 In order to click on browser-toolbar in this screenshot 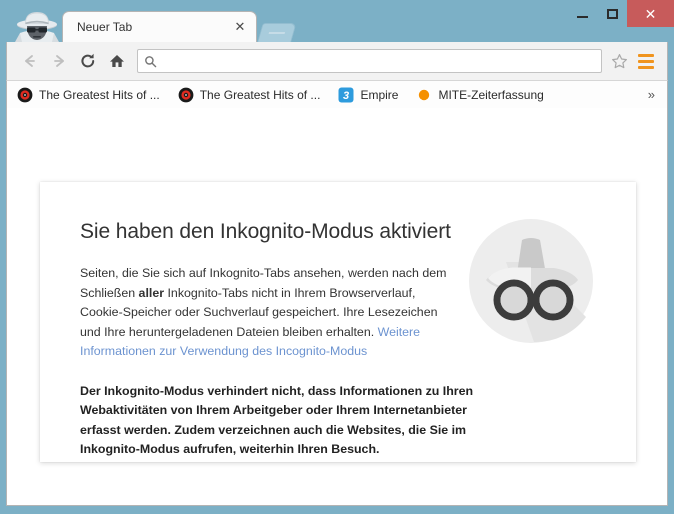, I will do `click(337, 61)`.